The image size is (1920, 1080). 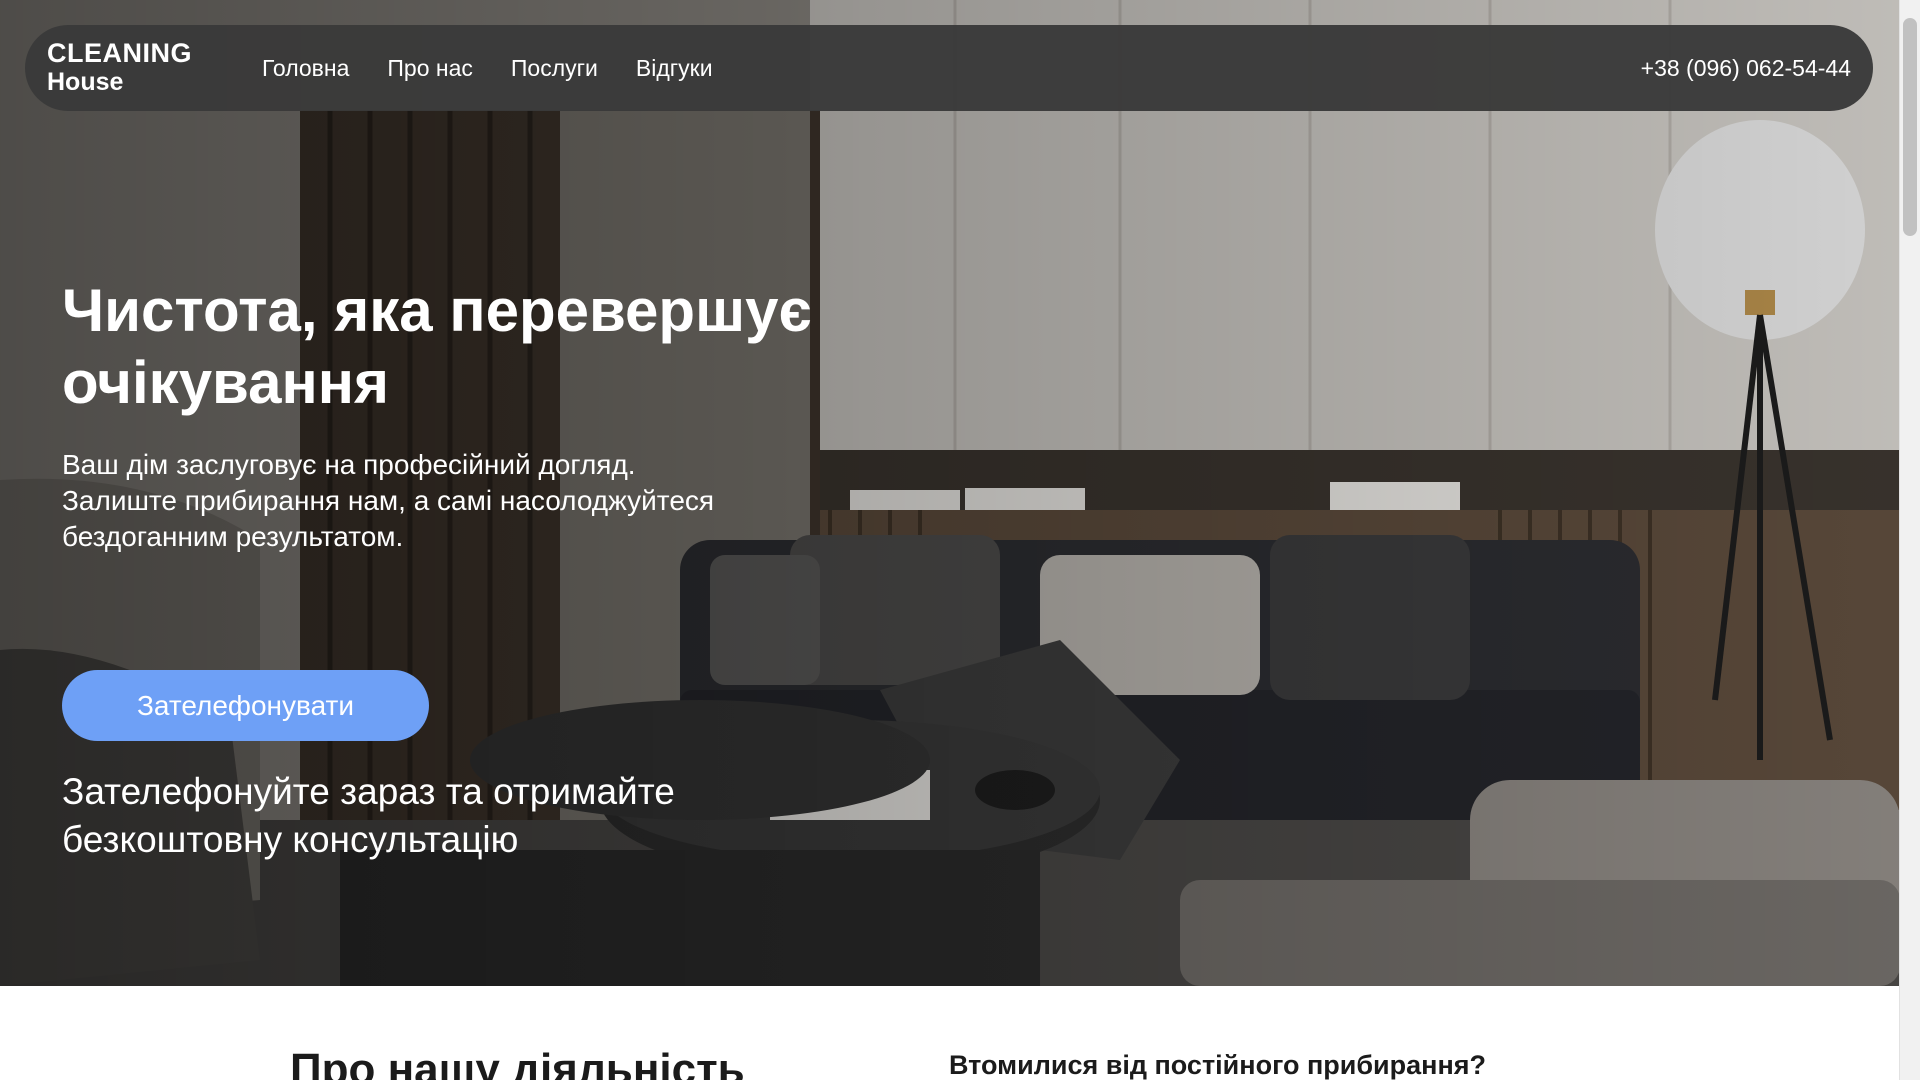 What do you see at coordinates (1746, 68) in the screenshot?
I see `phone-link: +38 (096) 062-54-44` at bounding box center [1746, 68].